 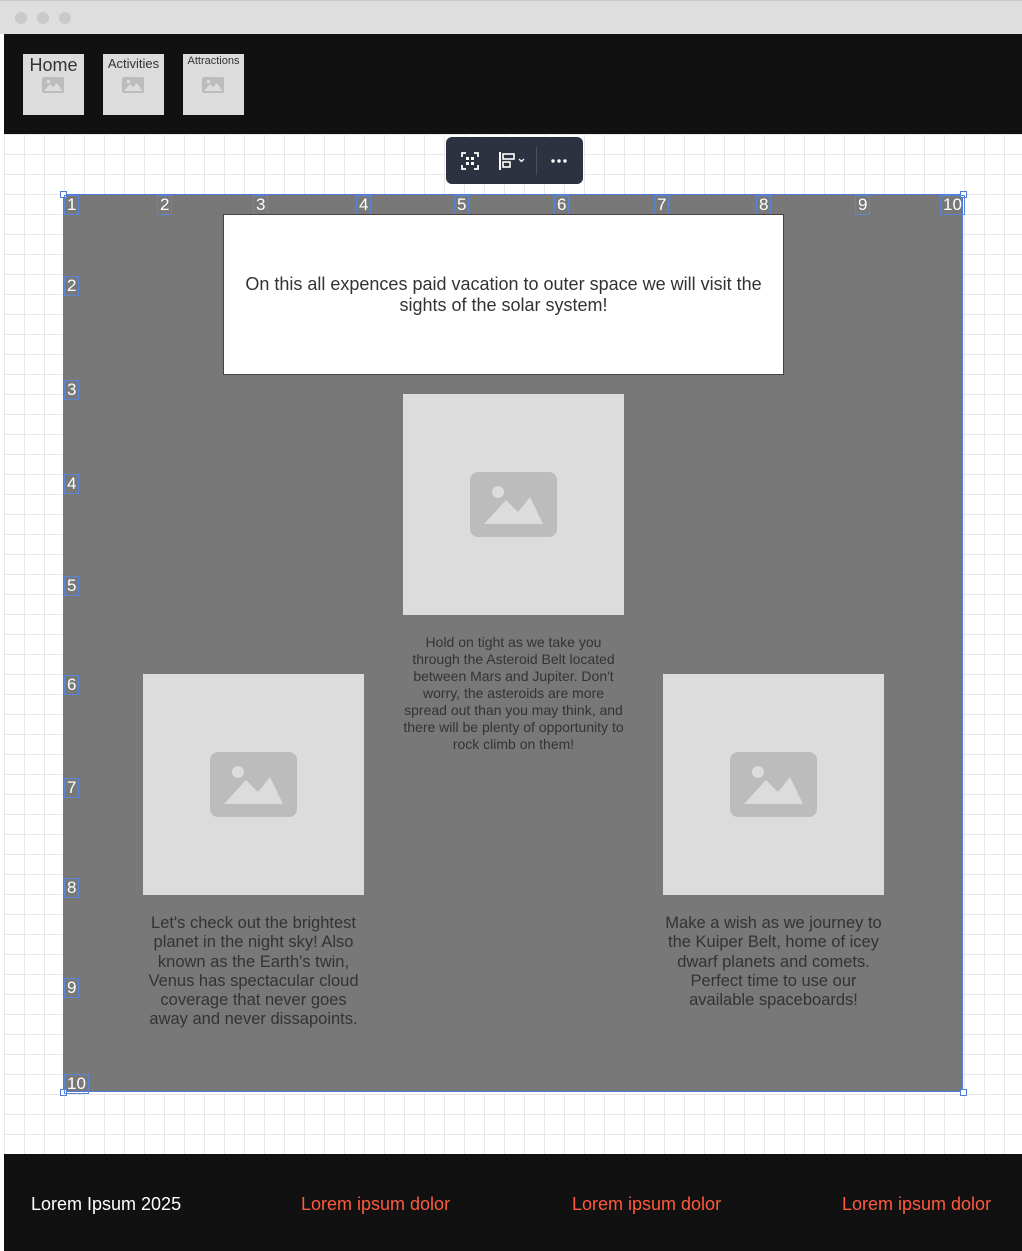 I want to click on window-close-dot, so click(x=21, y=18).